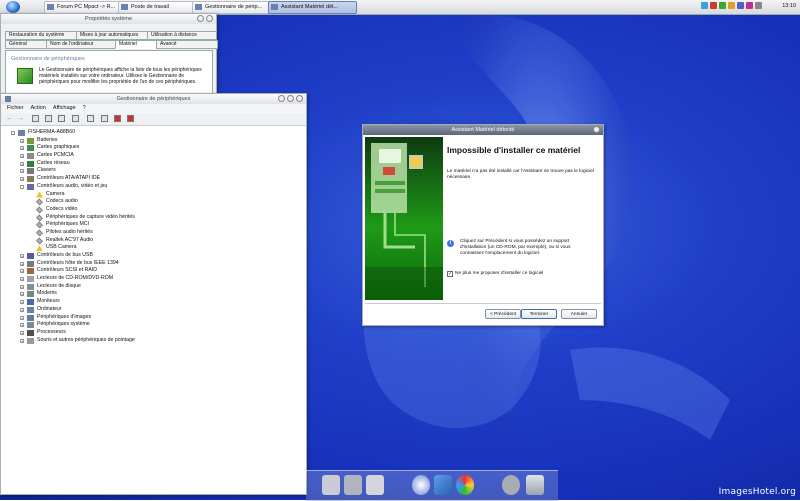 The image size is (800, 501). What do you see at coordinates (539, 314) in the screenshot?
I see `finish-button: Terminer` at bounding box center [539, 314].